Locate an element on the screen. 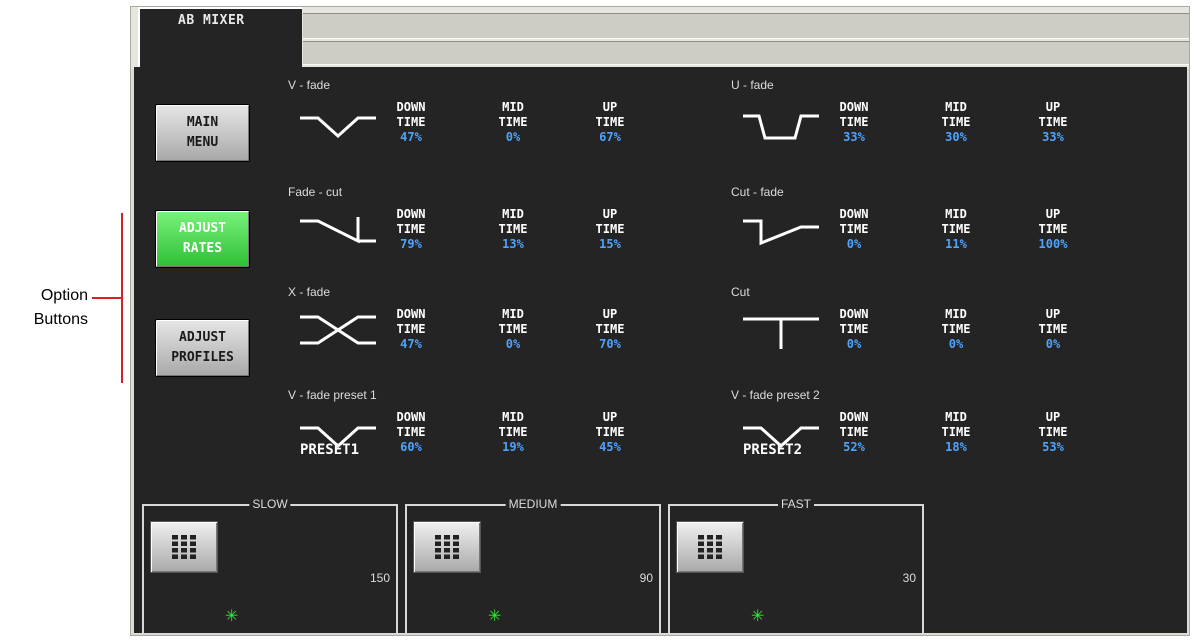 The width and height of the screenshot is (1198, 641). transition-name: V - fade is located at coordinates (309, 85).